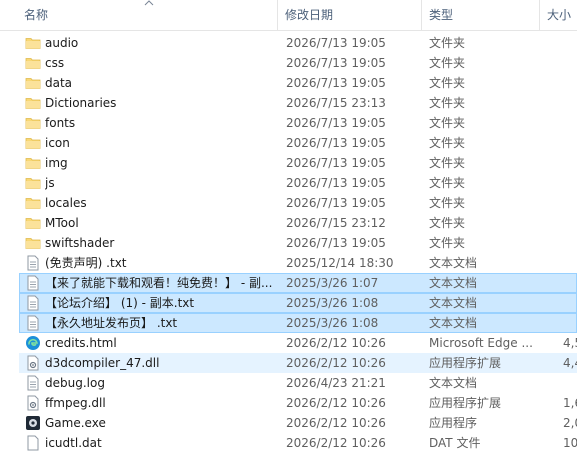  I want to click on file-row: img 2026/7/13 19:05 文件夹, so click(288, 163).